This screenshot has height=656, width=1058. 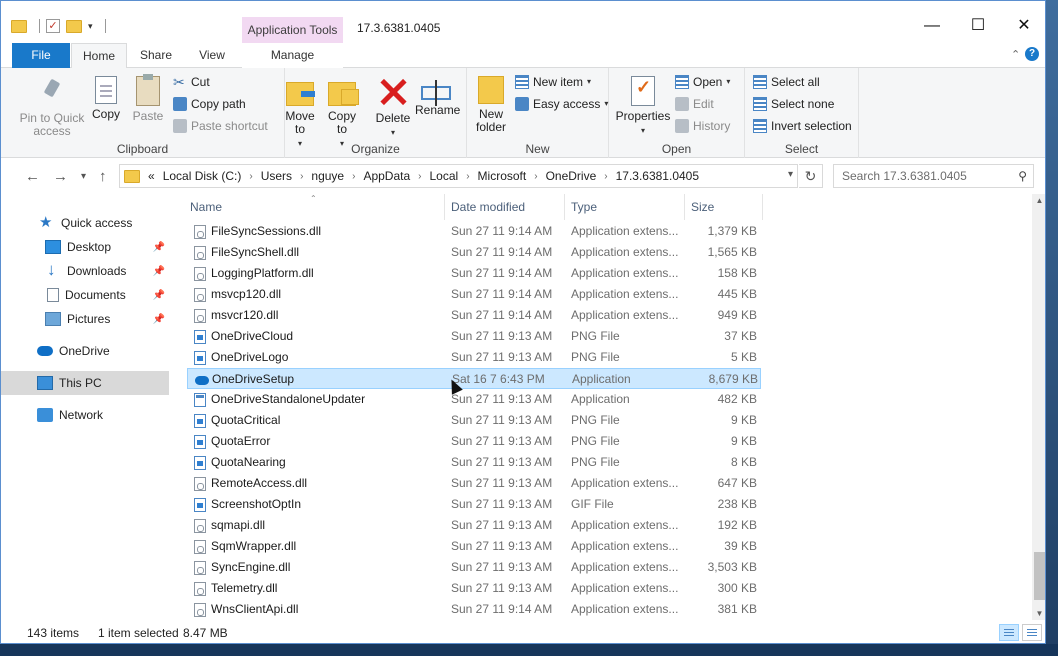 I want to click on nav-item-quick-access: Quick access, so click(x=85, y=223).